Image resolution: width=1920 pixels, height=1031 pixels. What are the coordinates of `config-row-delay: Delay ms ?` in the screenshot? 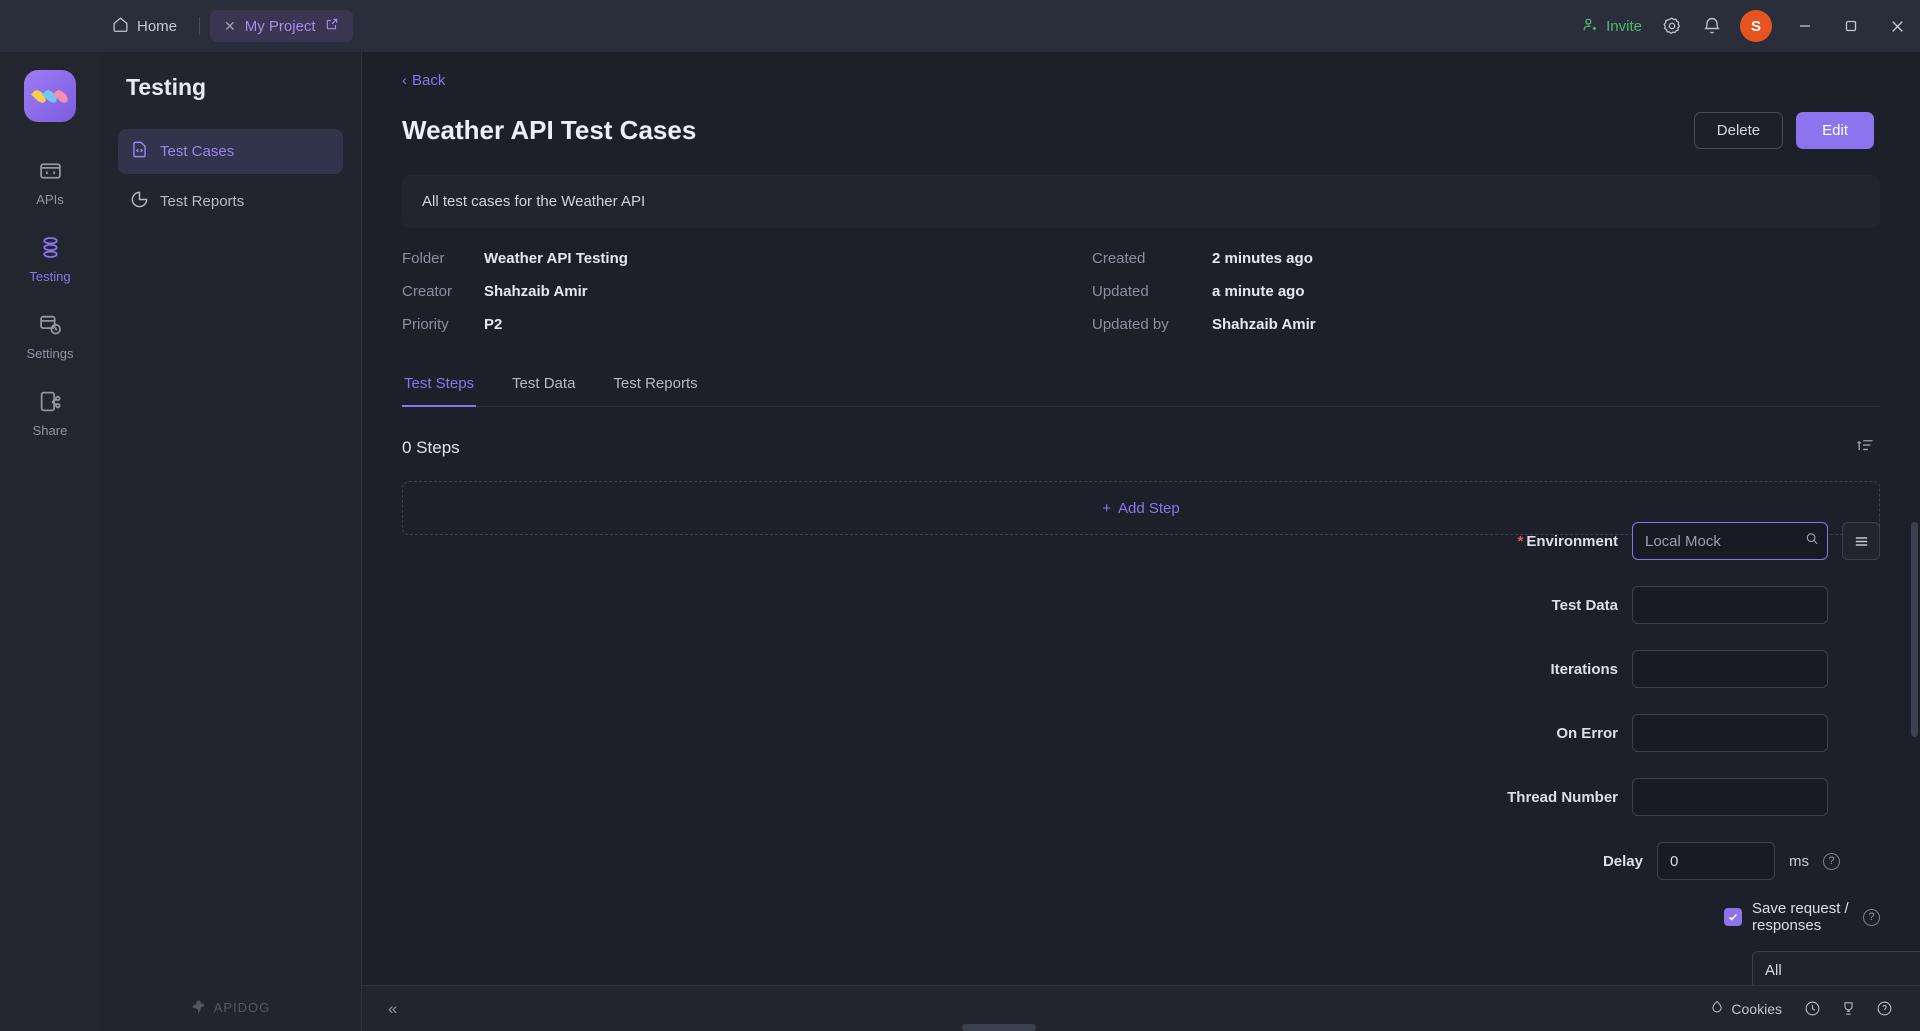 It's located at (1550, 861).